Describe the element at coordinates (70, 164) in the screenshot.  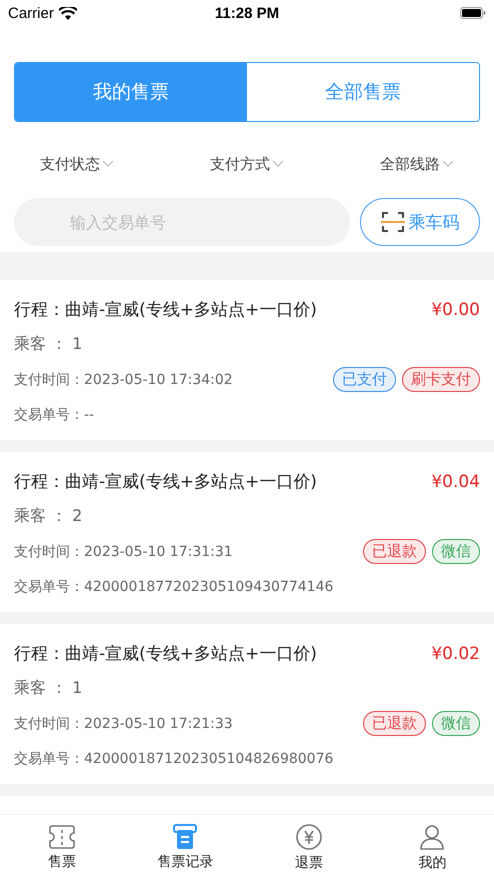
I see `filter-dropdown: 支付状态` at that location.